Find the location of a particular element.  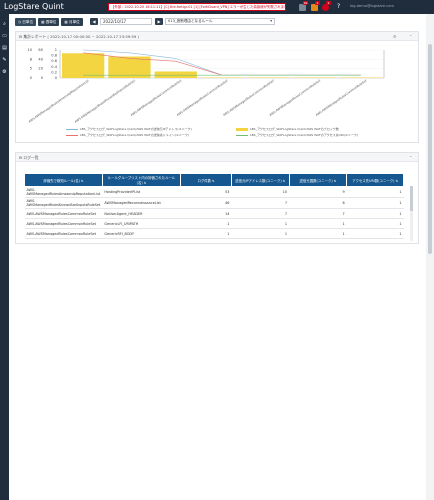

table-scroll-thumb is located at coordinates (411, 198).